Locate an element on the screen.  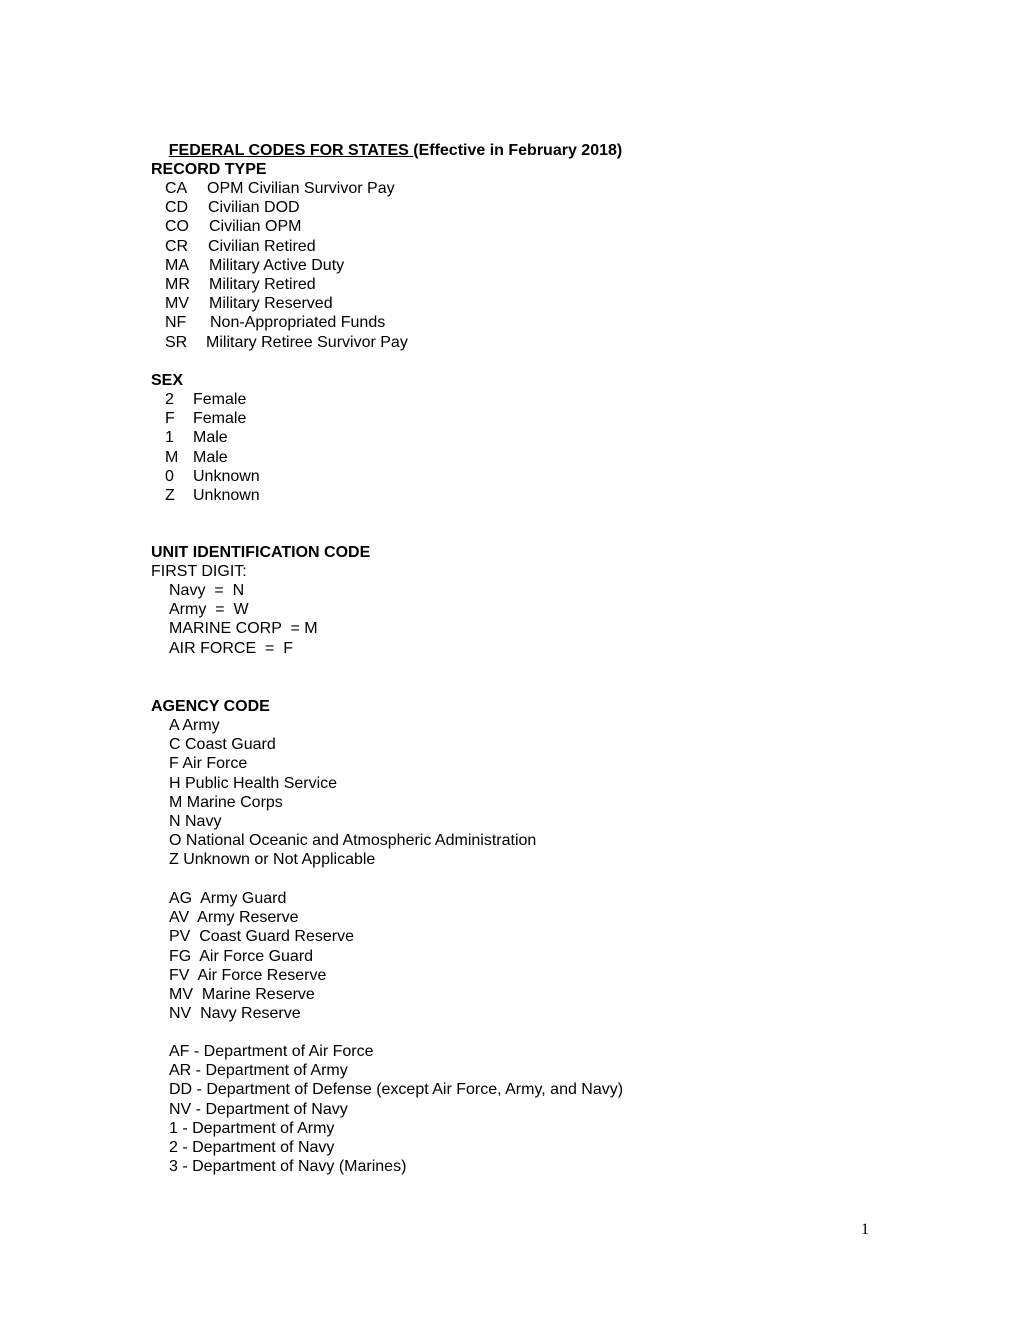
code: MA is located at coordinates (177, 265).